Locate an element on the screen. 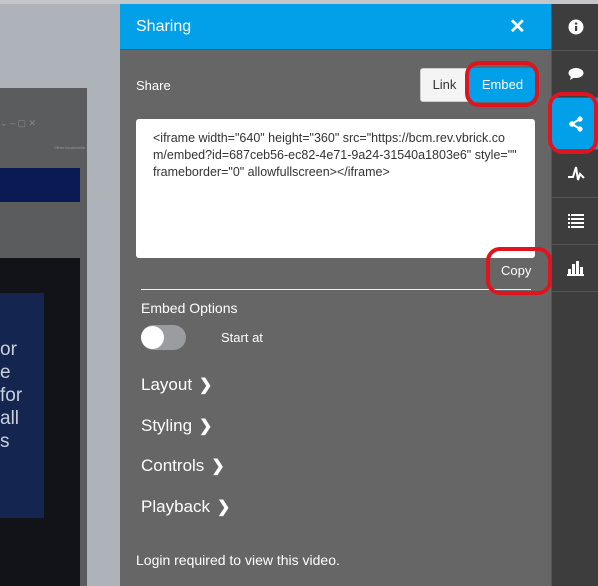 The height and width of the screenshot is (586, 598). card-text: or is located at coordinates (8, 349).